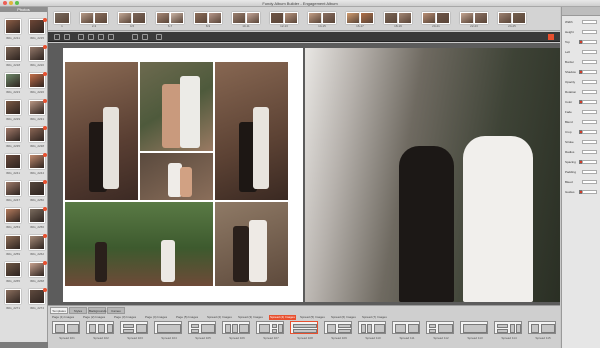 The image size is (600, 348). Describe the element at coordinates (156, 317) in the screenshot. I see `template-group-label: Page (4) Images` at that location.